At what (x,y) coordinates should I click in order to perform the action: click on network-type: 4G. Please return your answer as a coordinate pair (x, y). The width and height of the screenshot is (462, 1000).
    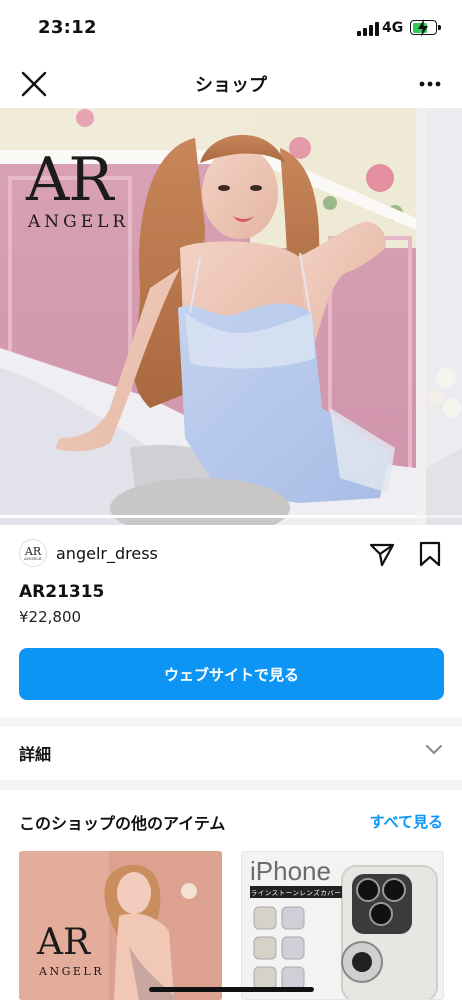
    Looking at the image, I should click on (393, 28).